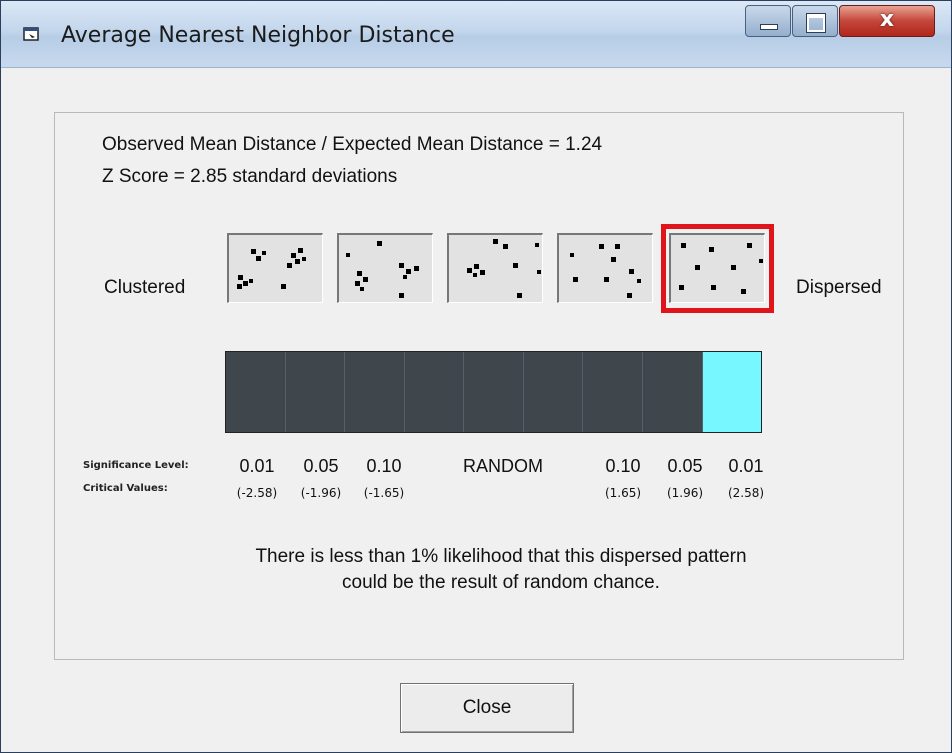 This screenshot has width=952, height=753. Describe the element at coordinates (623, 493) in the screenshot. I see `critical-value: (1.65)` at that location.